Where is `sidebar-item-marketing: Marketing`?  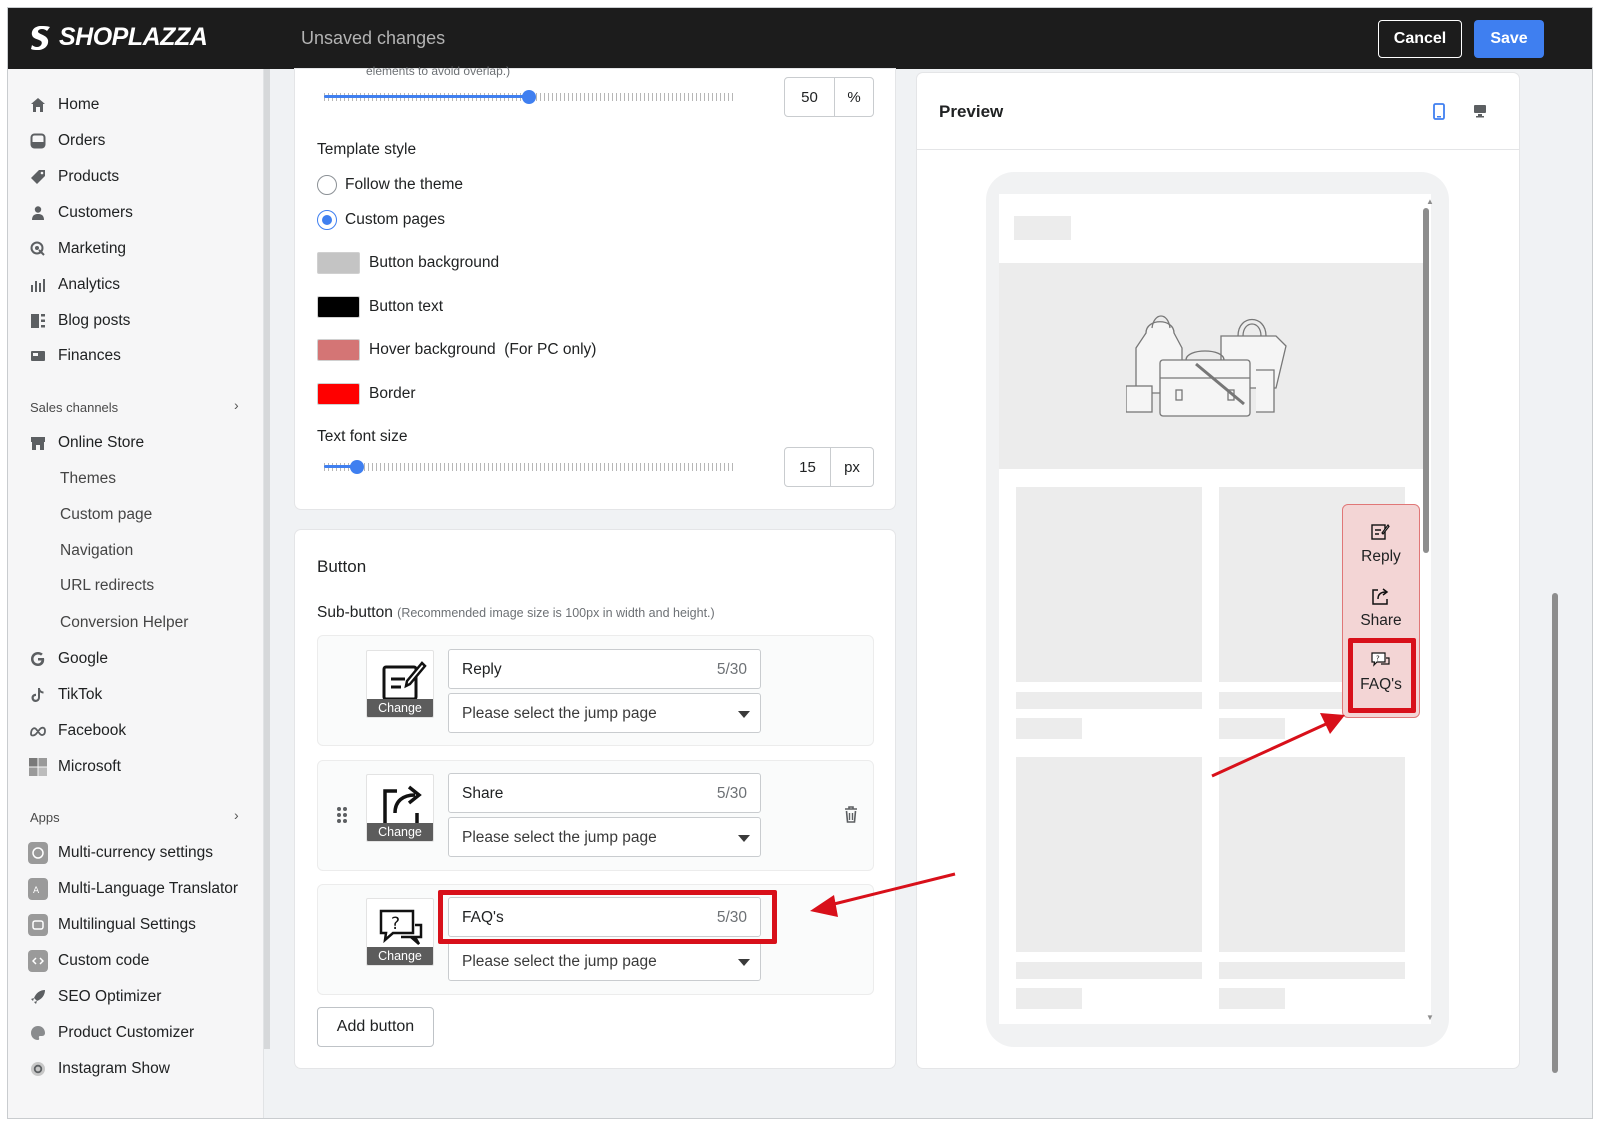 sidebar-item-marketing: Marketing is located at coordinates (77, 249).